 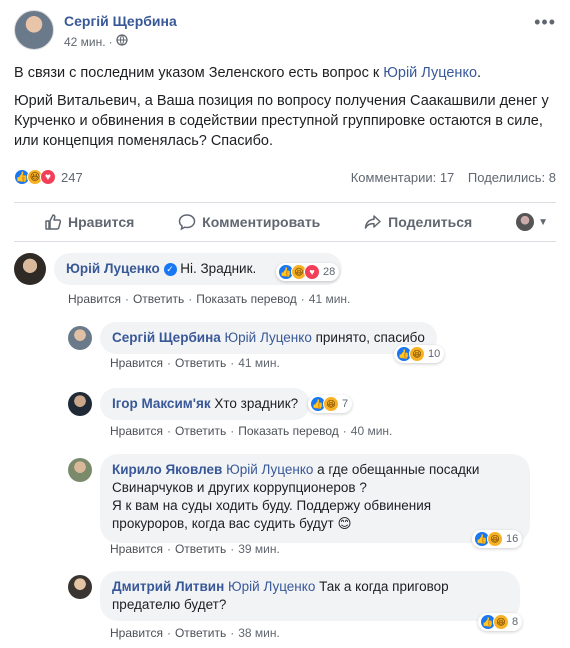 I want to click on like-label: Нравится, so click(x=101, y=222).